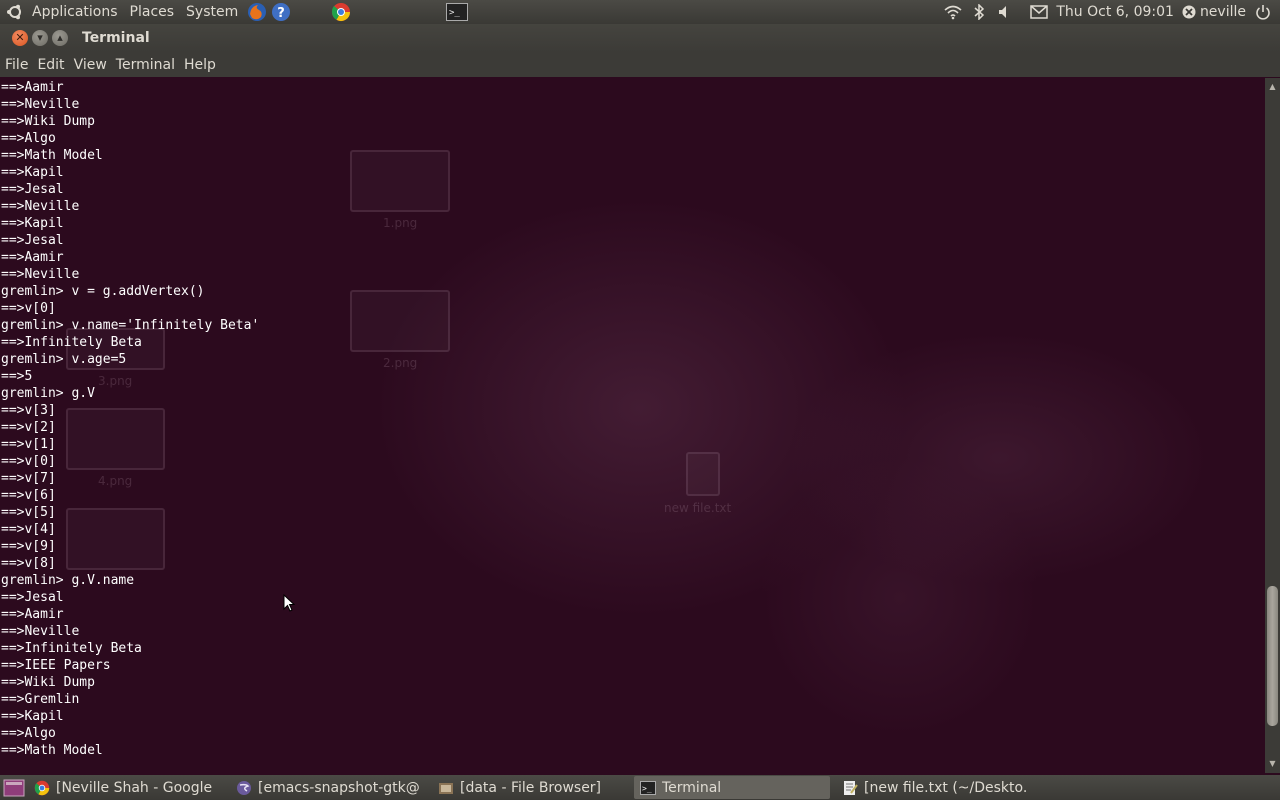  I want to click on terminal-line: ==>v[3], so click(28, 410).